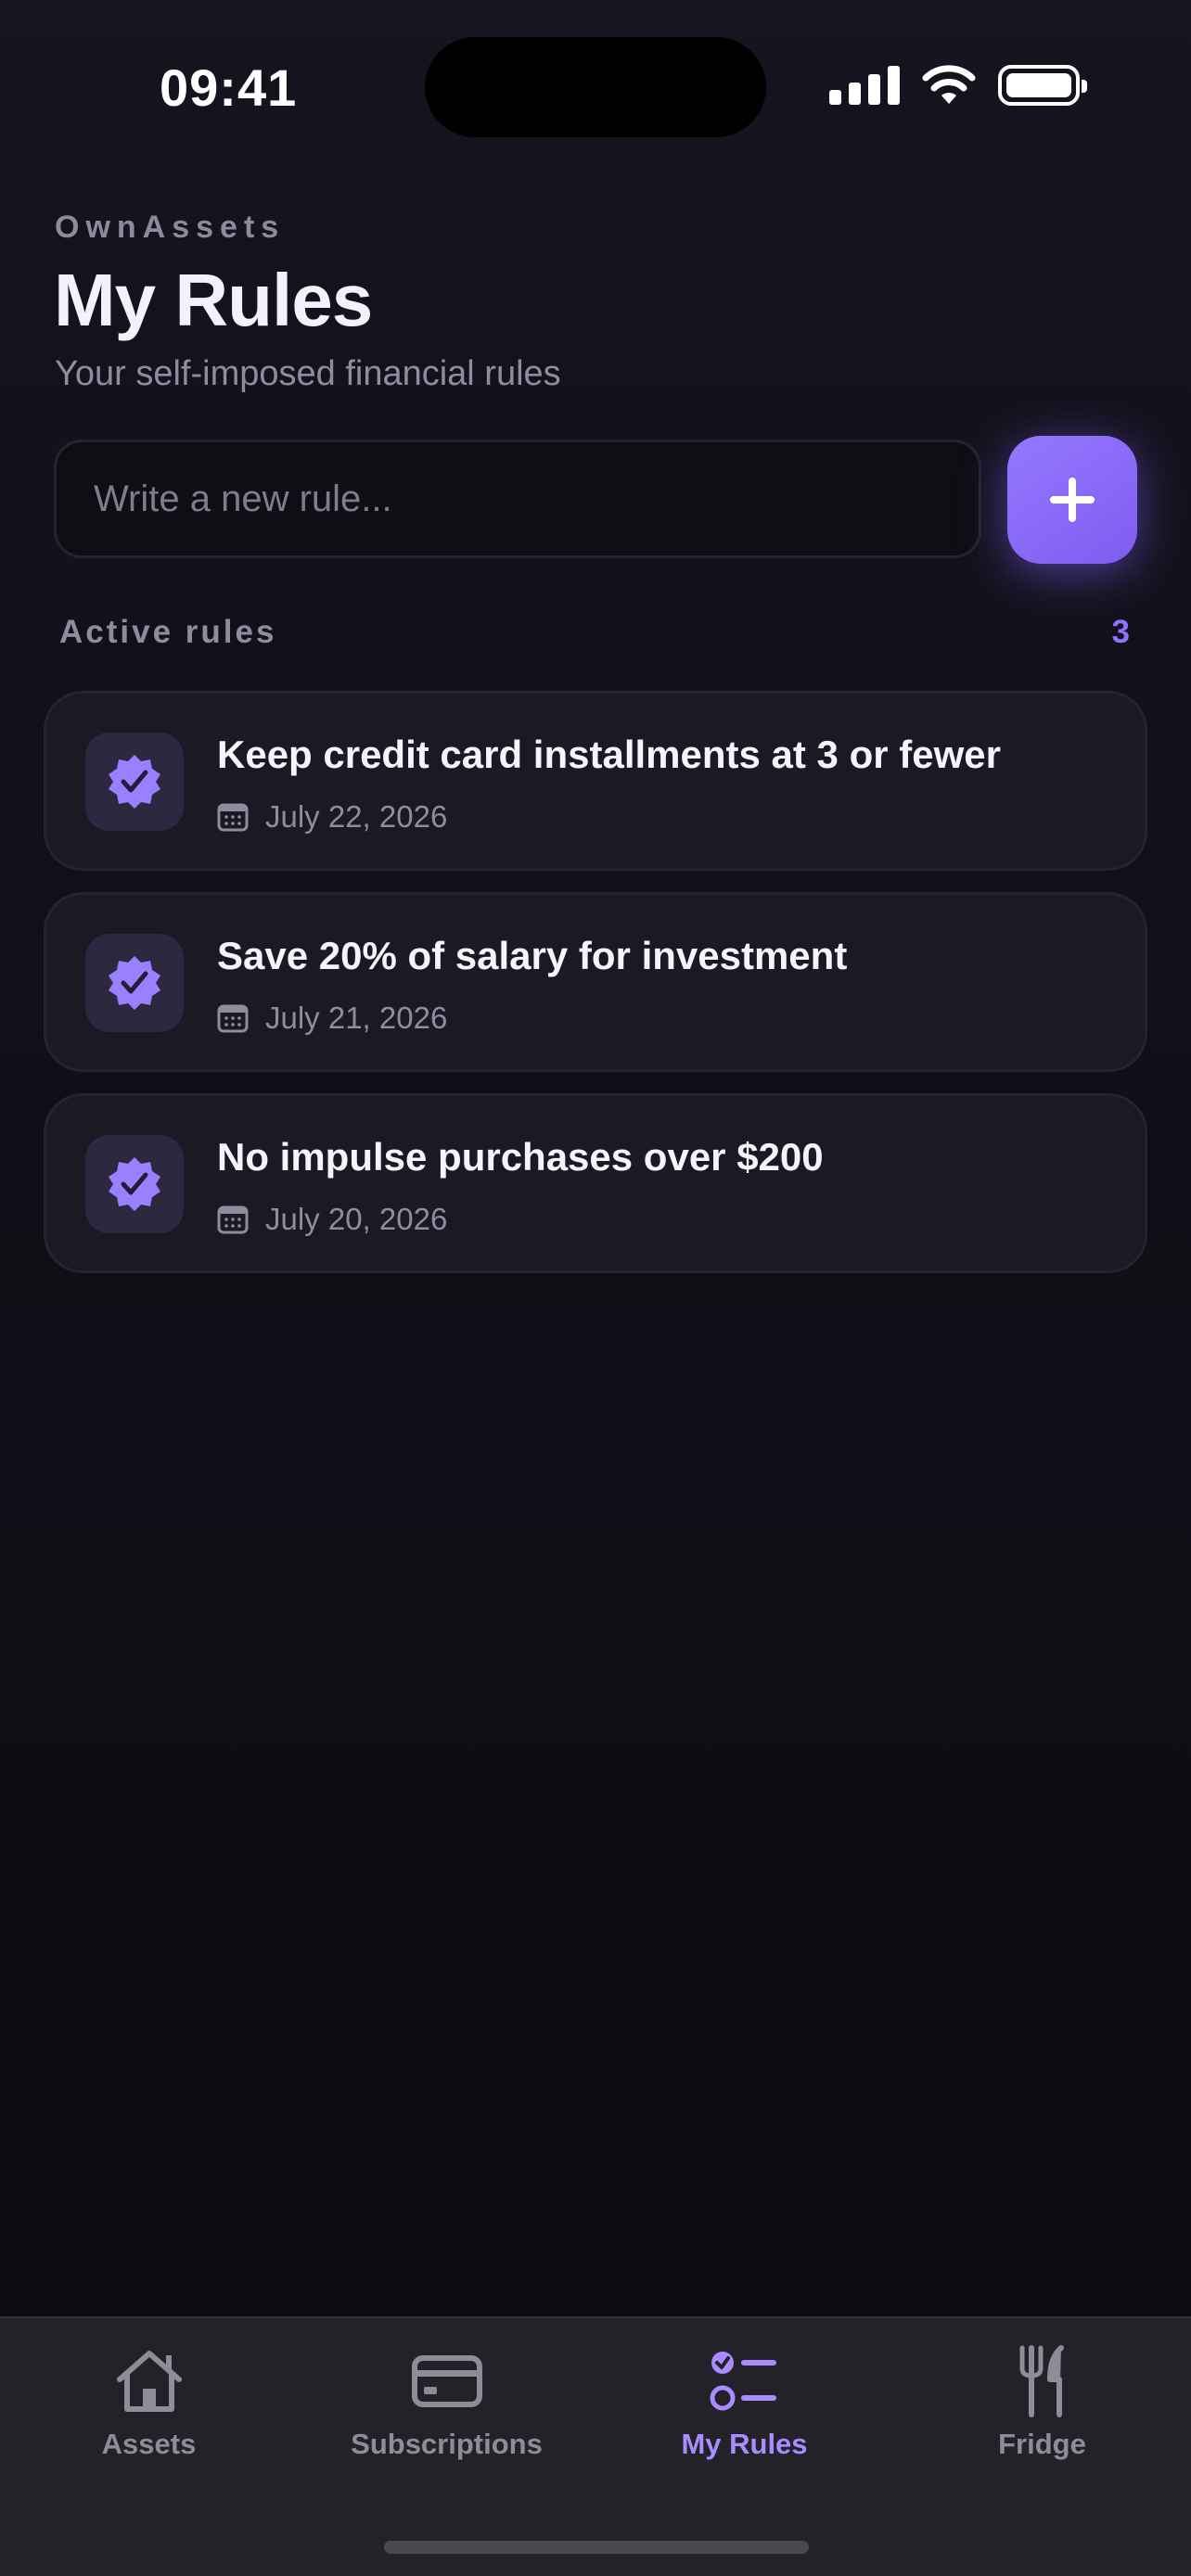 The image size is (1191, 2576). I want to click on tab-subscriptions: Subscriptions, so click(447, 2411).